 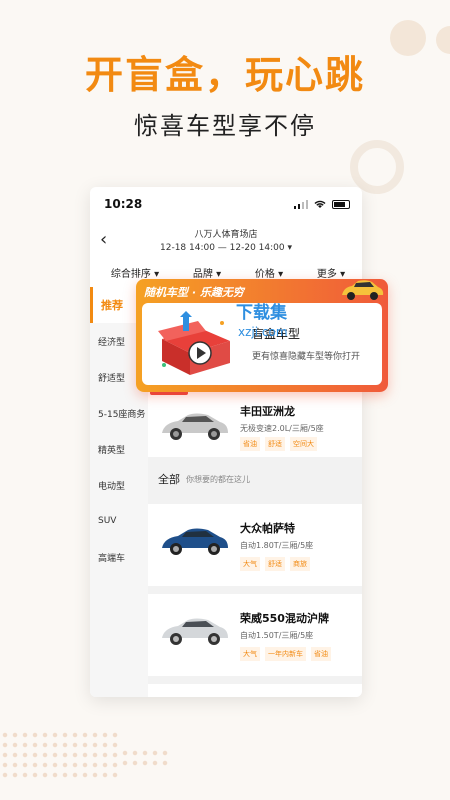 What do you see at coordinates (119, 413) in the screenshot?
I see `sidebar-item-business: 5-15座商务` at bounding box center [119, 413].